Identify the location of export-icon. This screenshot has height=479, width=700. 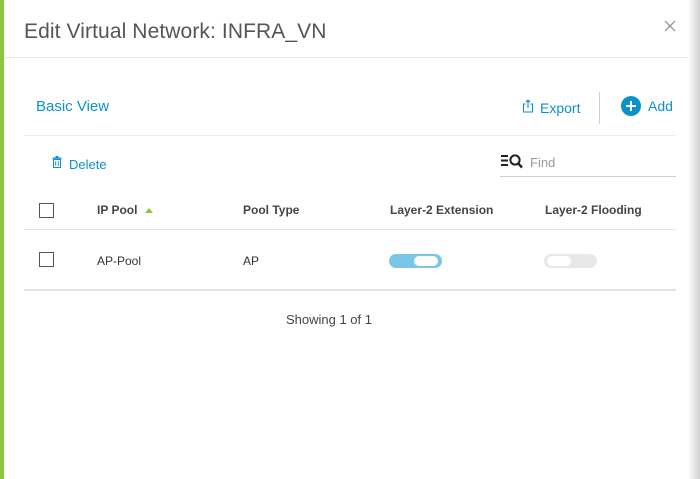
(528, 108).